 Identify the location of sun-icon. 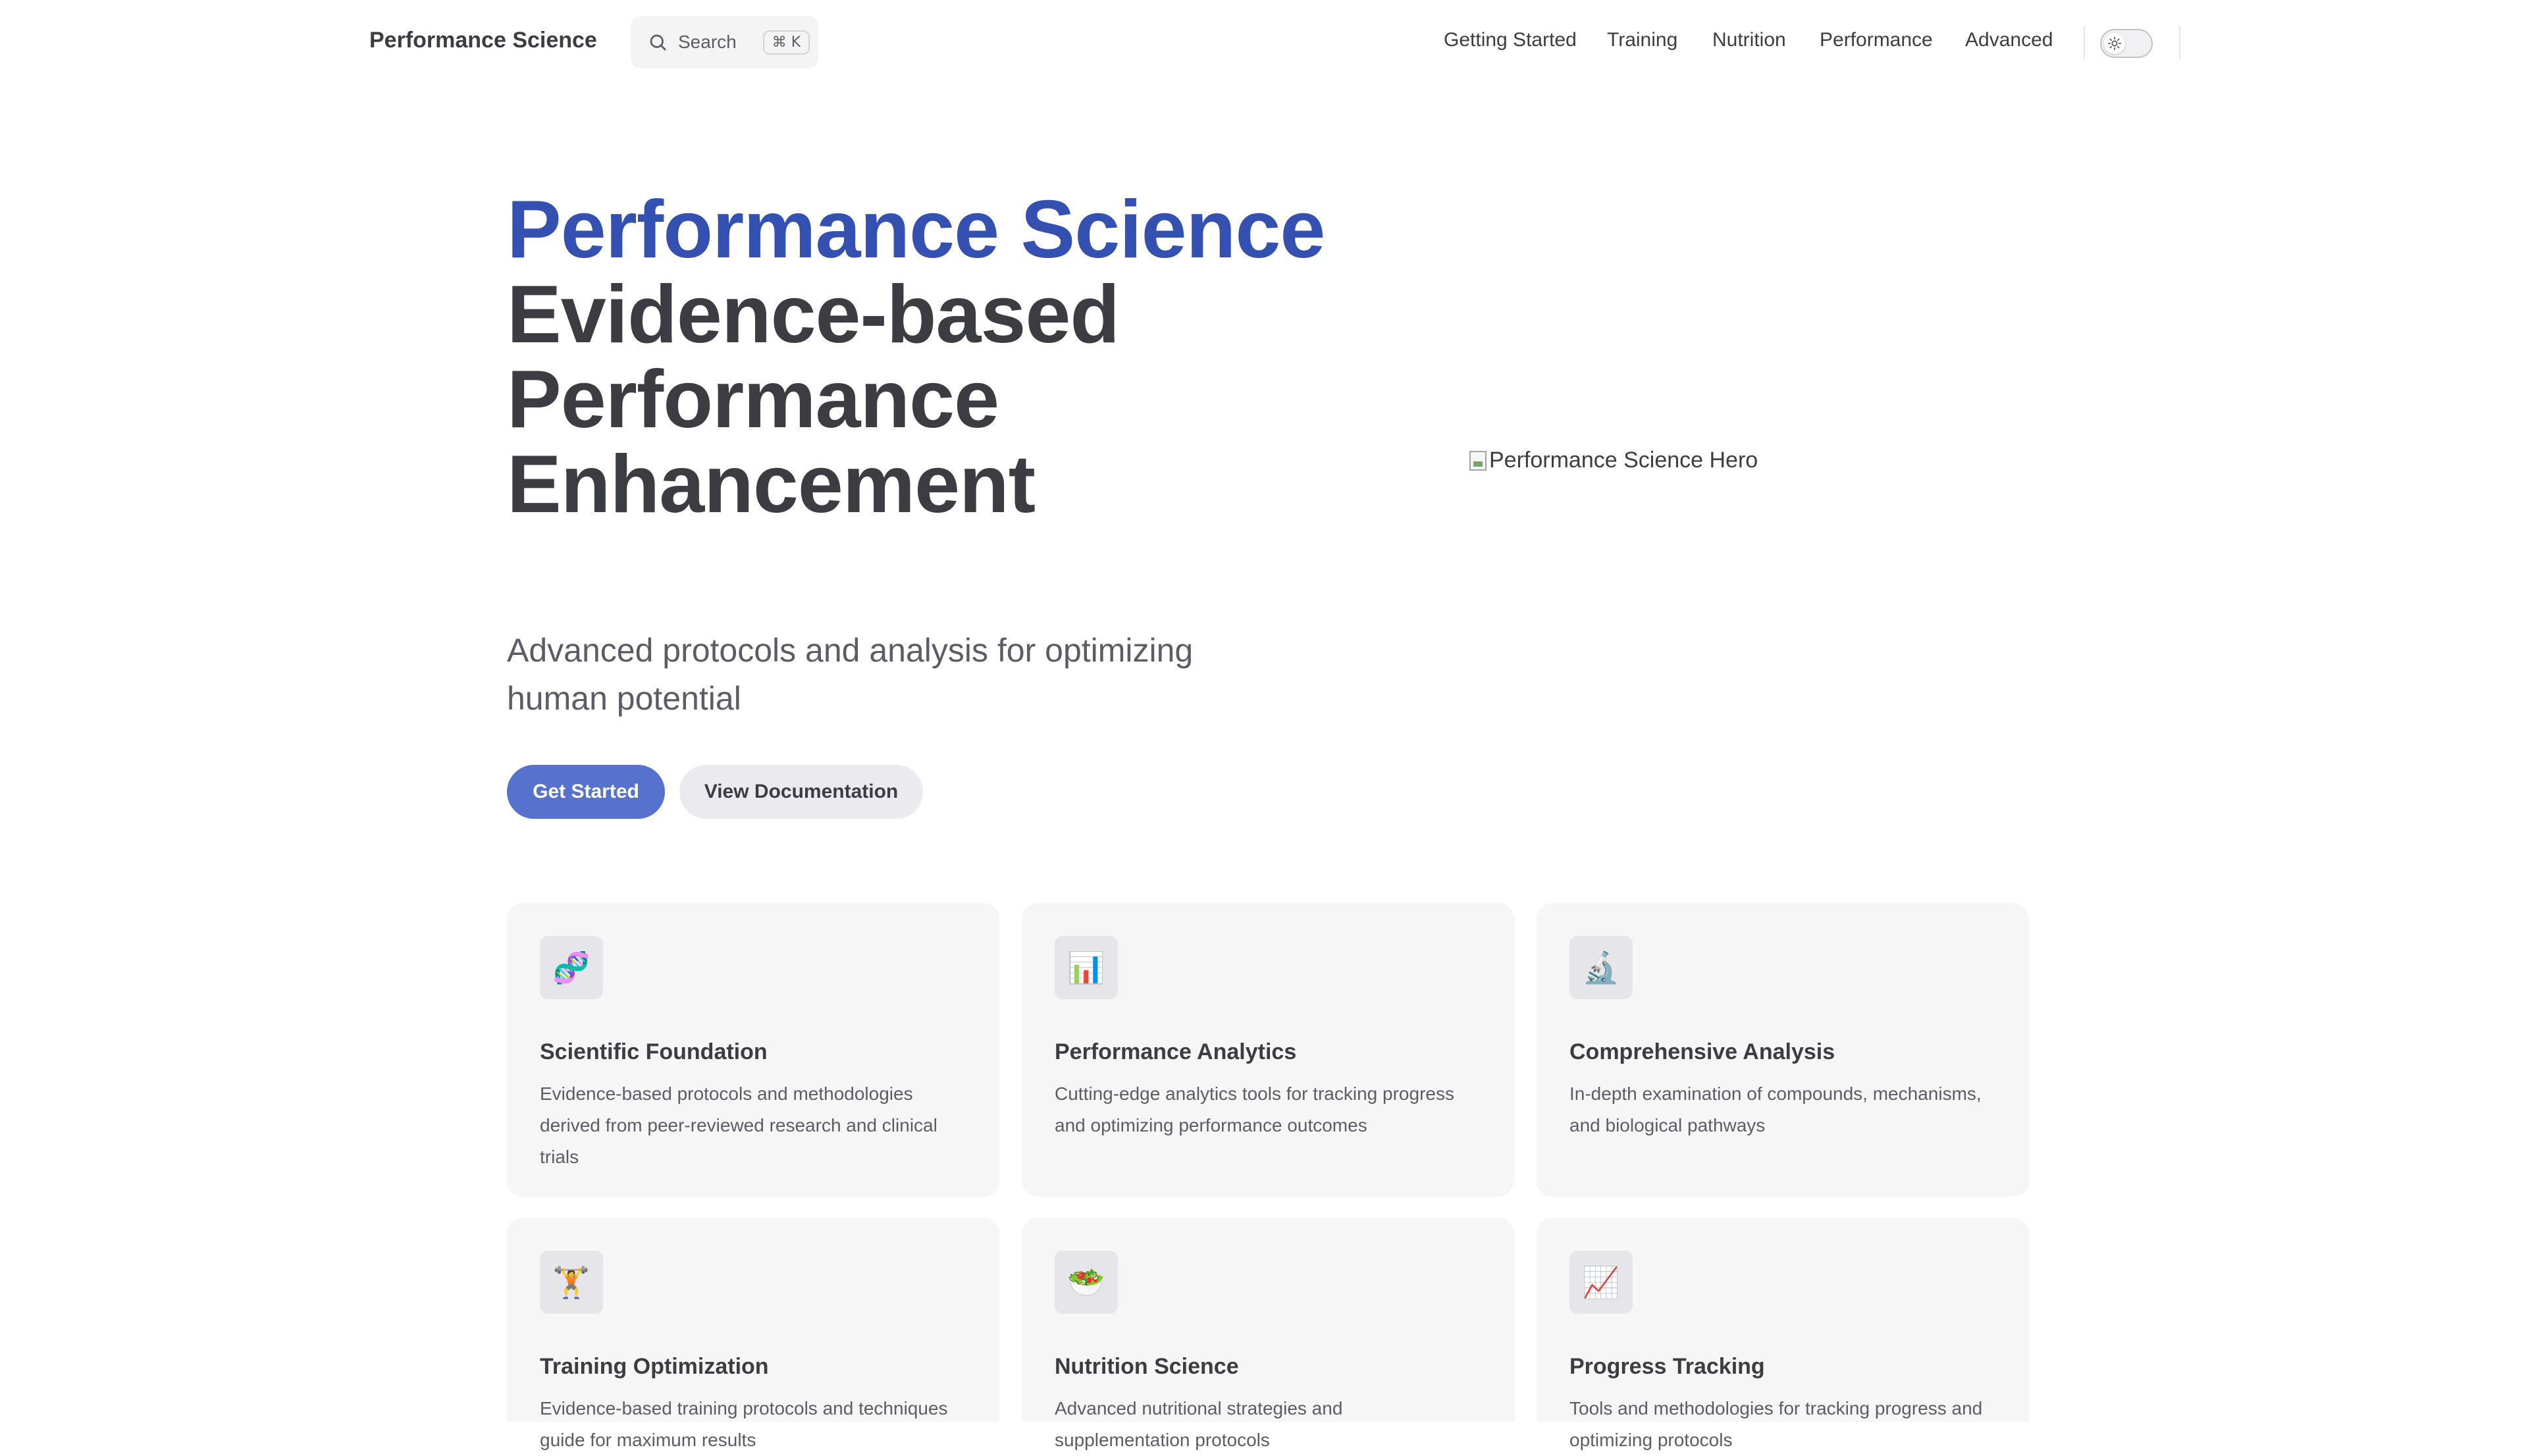
(2114, 43).